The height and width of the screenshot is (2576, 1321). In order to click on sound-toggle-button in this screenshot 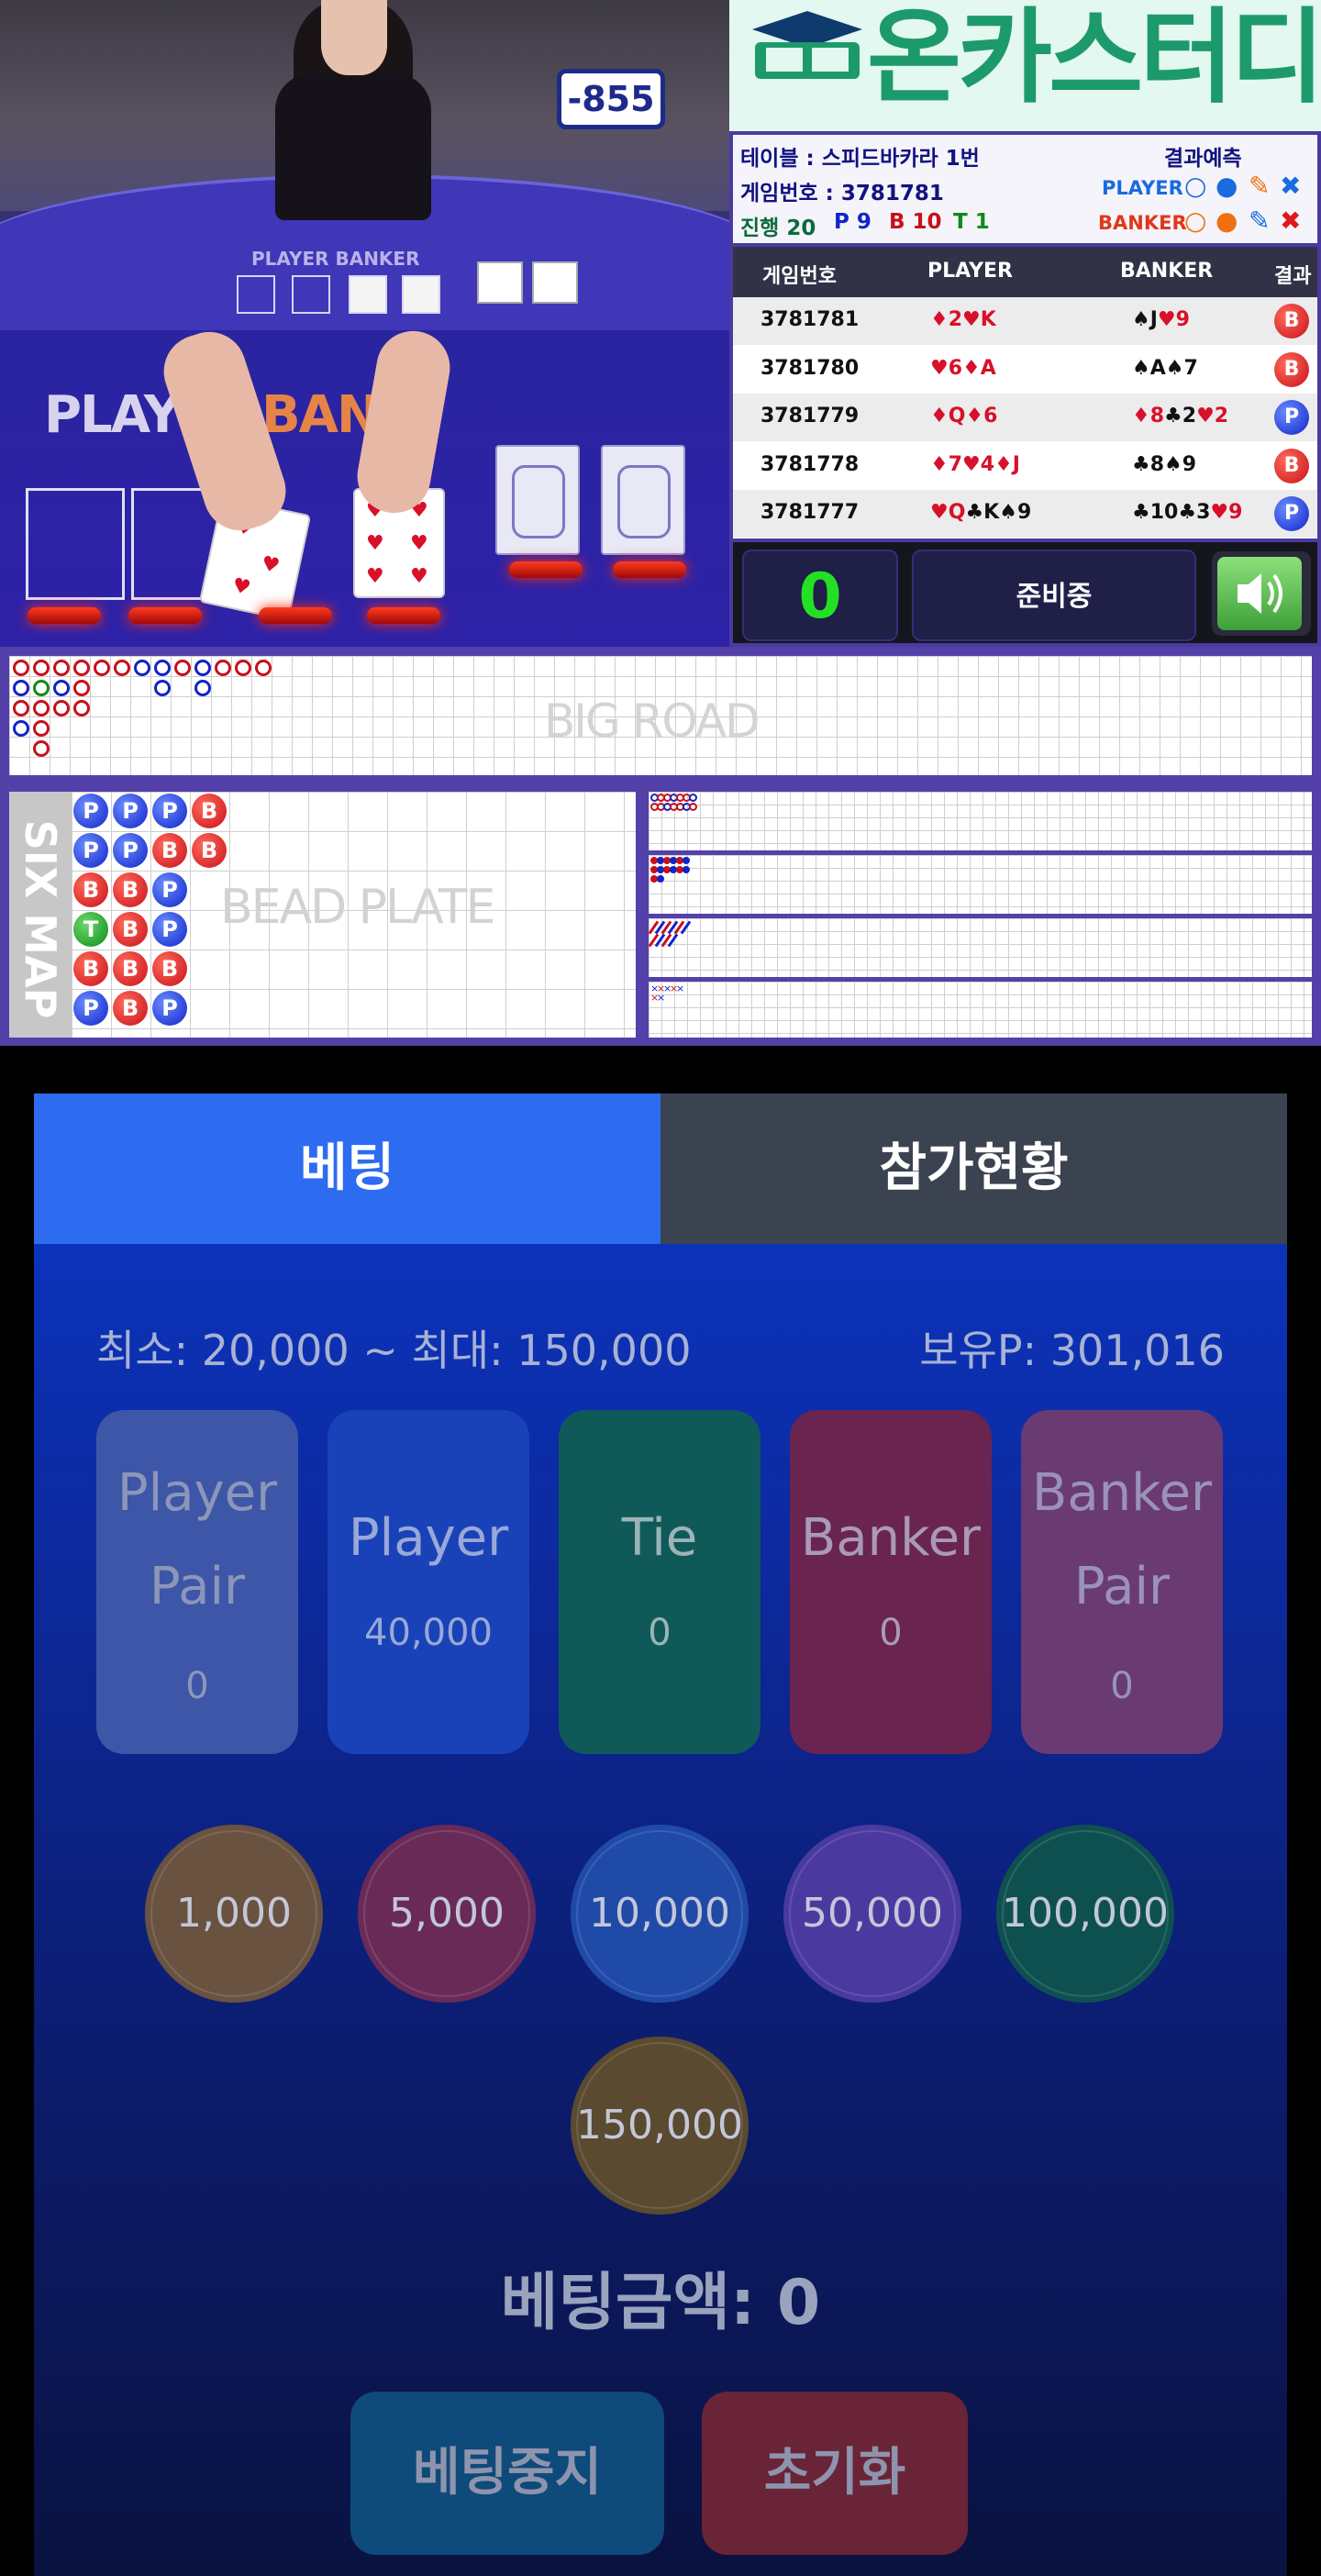, I will do `click(1261, 593)`.